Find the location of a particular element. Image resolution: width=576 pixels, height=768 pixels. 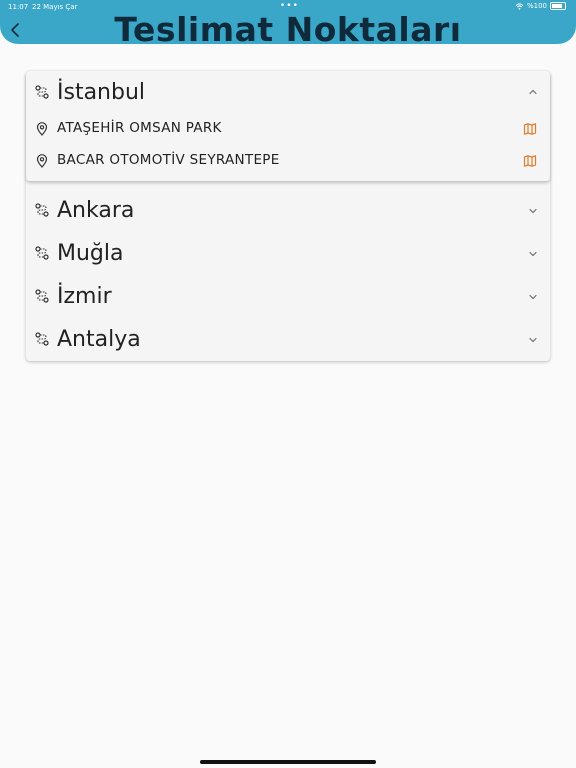

city-header-ankara: Ankara is located at coordinates (288, 210).